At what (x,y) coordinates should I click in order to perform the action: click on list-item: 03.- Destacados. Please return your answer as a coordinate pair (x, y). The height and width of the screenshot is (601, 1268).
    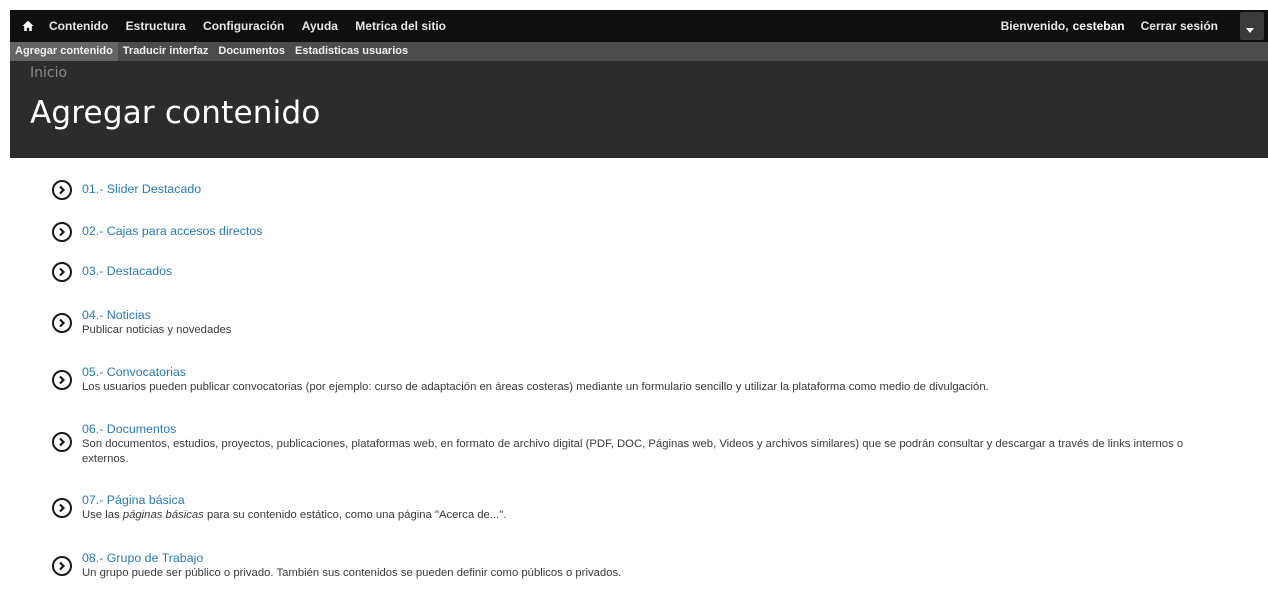
    Looking at the image, I should click on (112, 272).